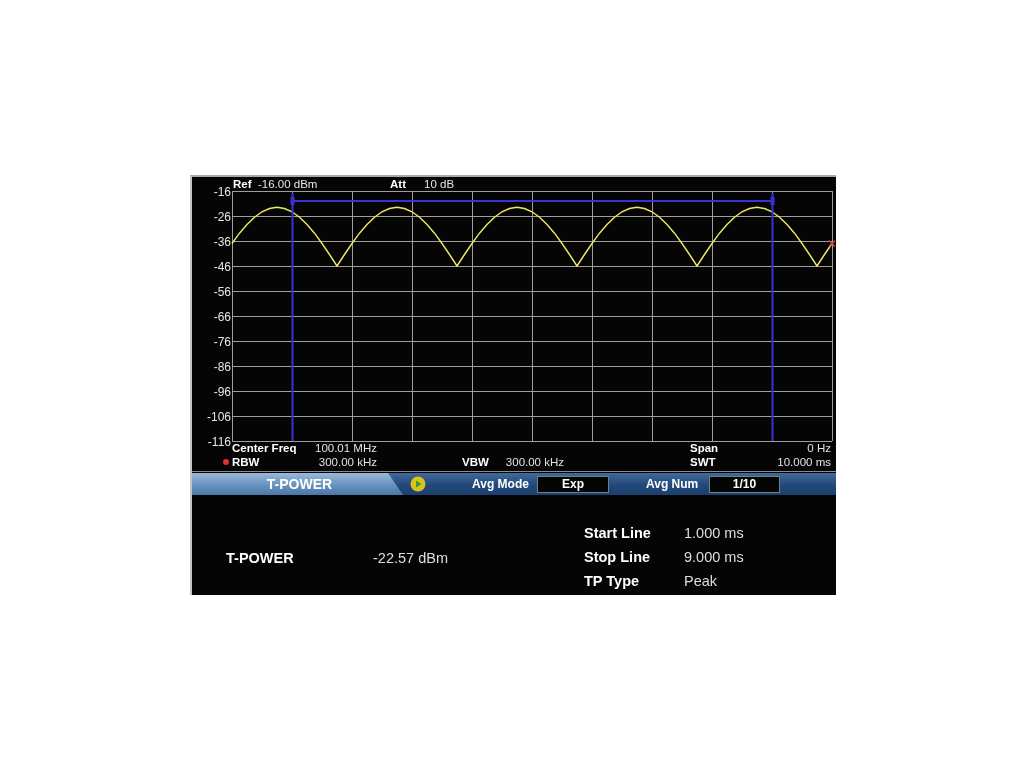 The width and height of the screenshot is (1024, 768). I want to click on setting-label: Center Freq, so click(264, 448).